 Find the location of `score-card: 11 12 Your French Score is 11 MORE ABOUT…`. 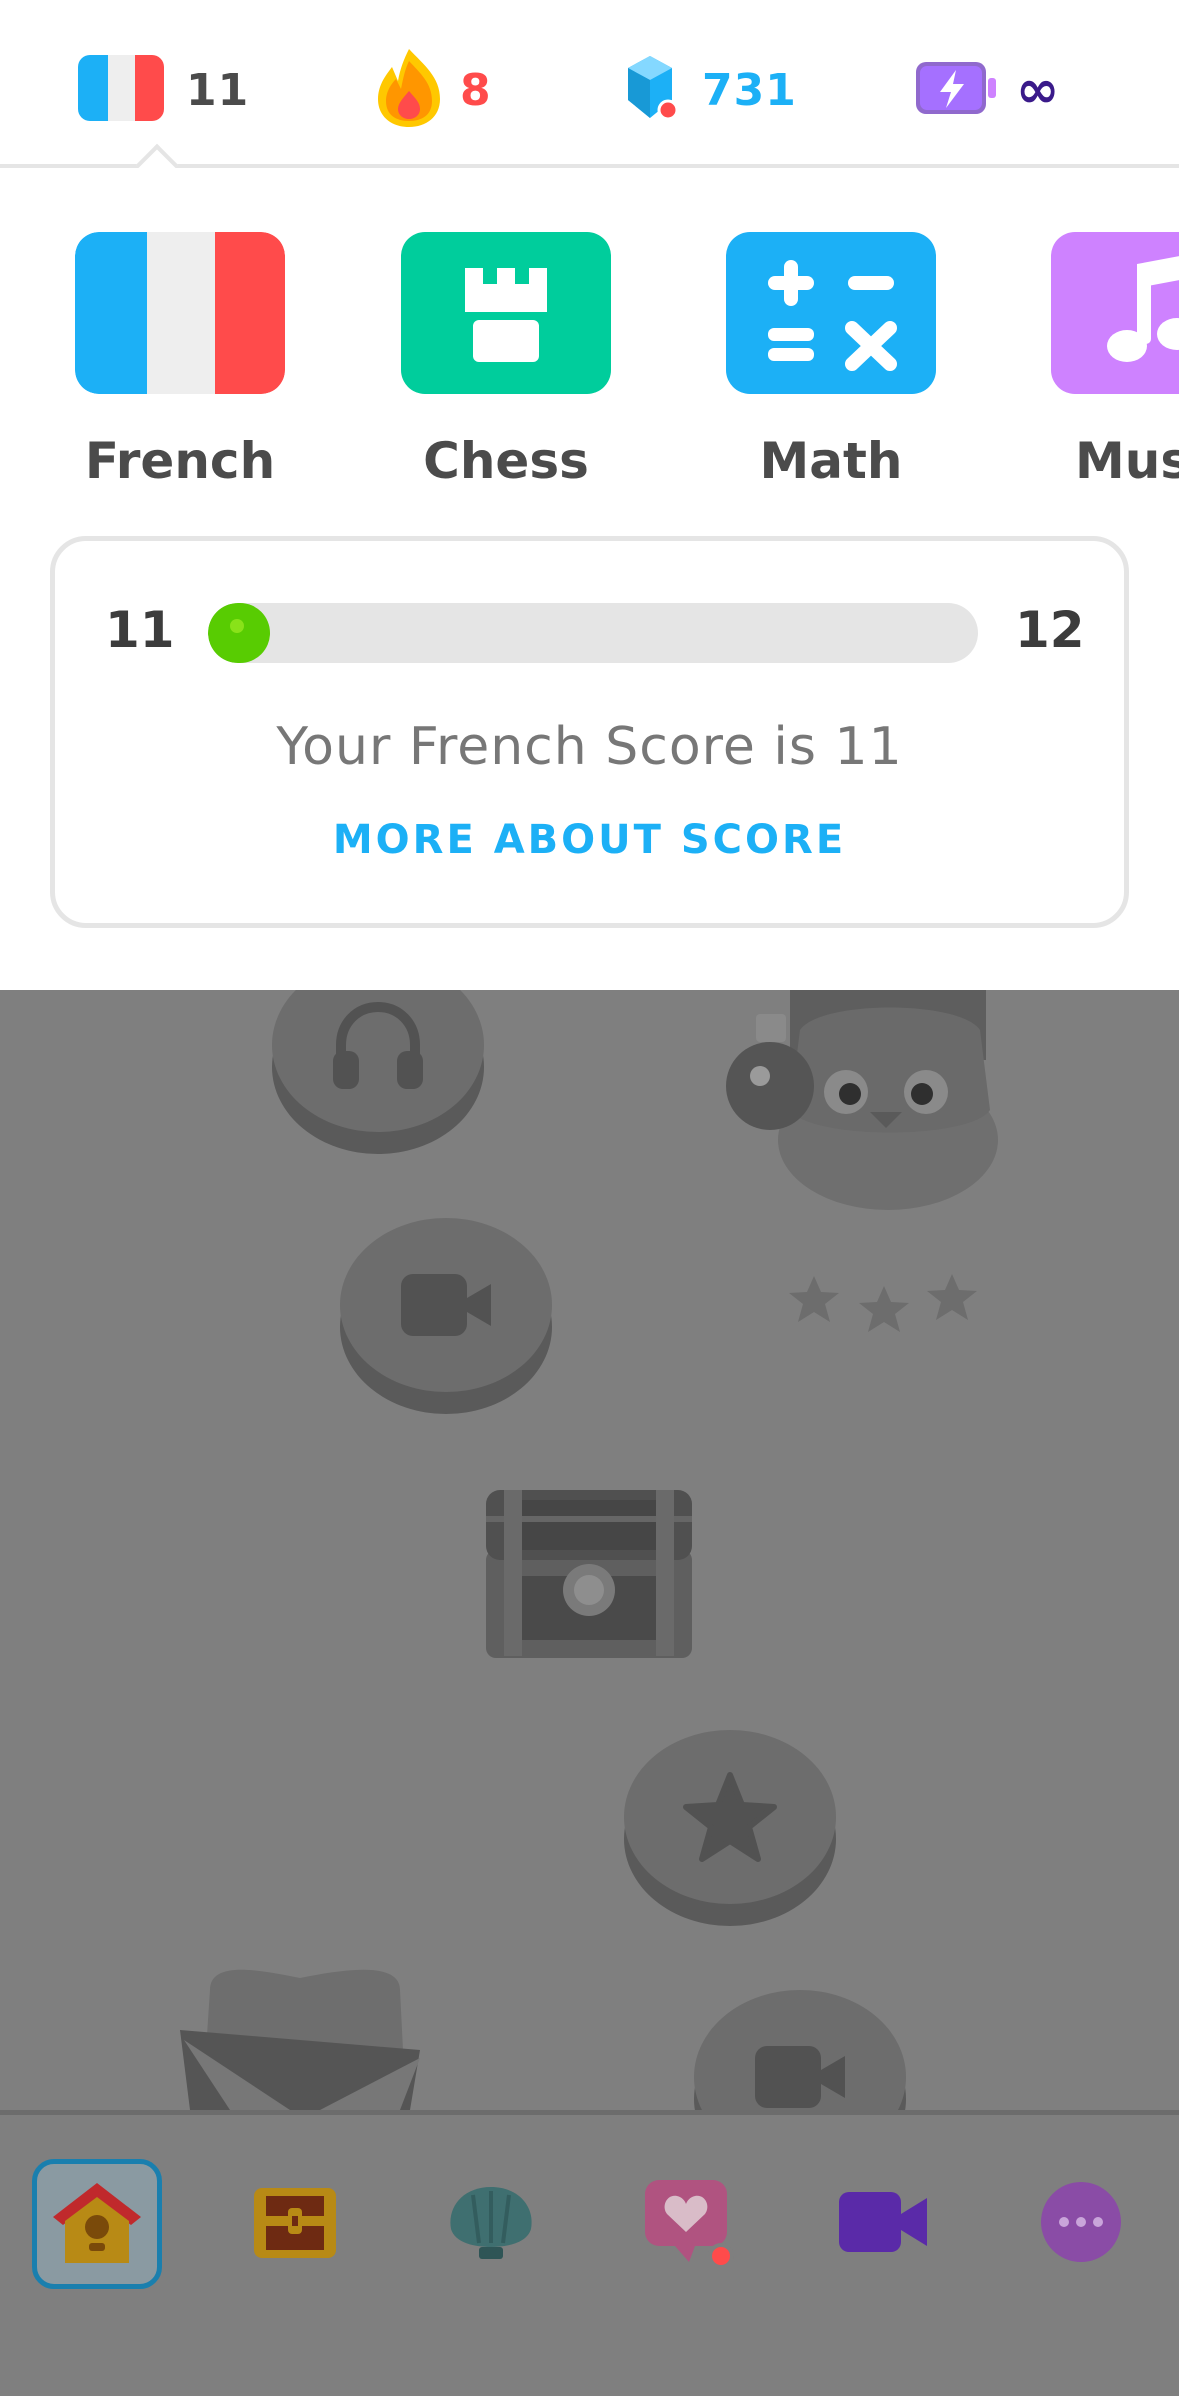

score-card: 11 12 Your French Score is 11 MORE ABOUT… is located at coordinates (589, 732).